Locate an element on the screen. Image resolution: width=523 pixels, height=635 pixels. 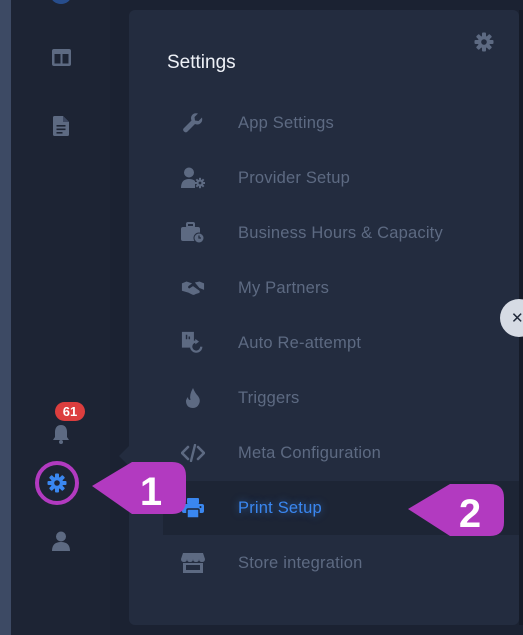
callout-layer: 1 2 is located at coordinates (298, 499).